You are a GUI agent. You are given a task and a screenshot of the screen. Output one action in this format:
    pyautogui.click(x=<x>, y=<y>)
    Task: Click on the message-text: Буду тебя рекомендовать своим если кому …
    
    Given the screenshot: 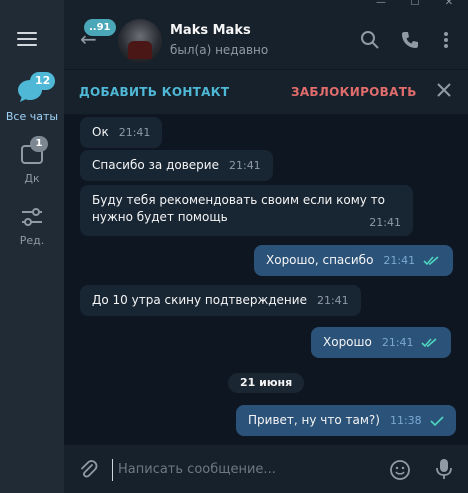 What is the action you would take?
    pyautogui.click(x=238, y=208)
    